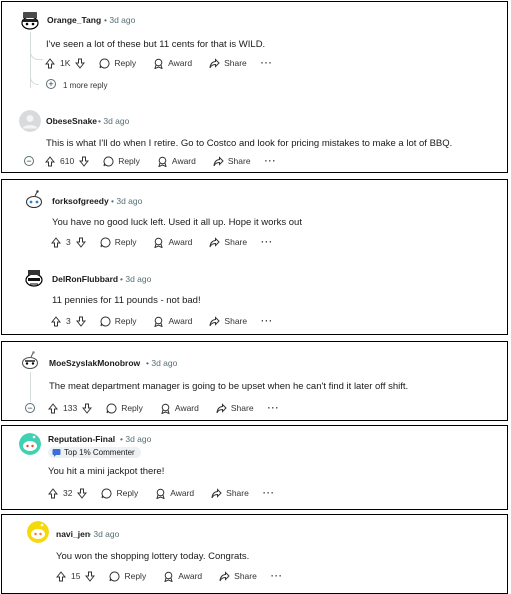 The width and height of the screenshot is (511, 594). What do you see at coordinates (71, 121) in the screenshot?
I see `username: ObeseSnake` at bounding box center [71, 121].